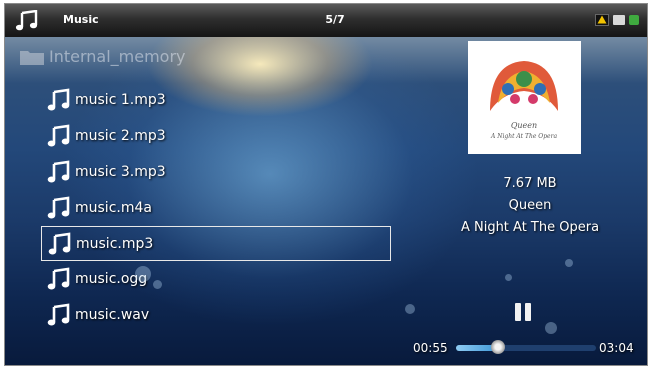 The height and width of the screenshot is (367, 650). I want to click on top-bar: Music 5/7, so click(326, 20).